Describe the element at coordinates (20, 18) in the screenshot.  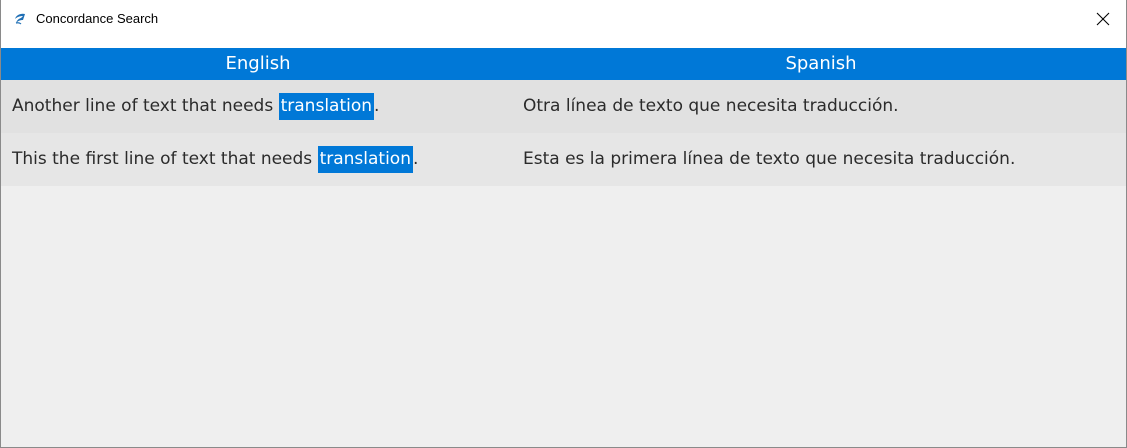
I see `app-logo-icon` at that location.